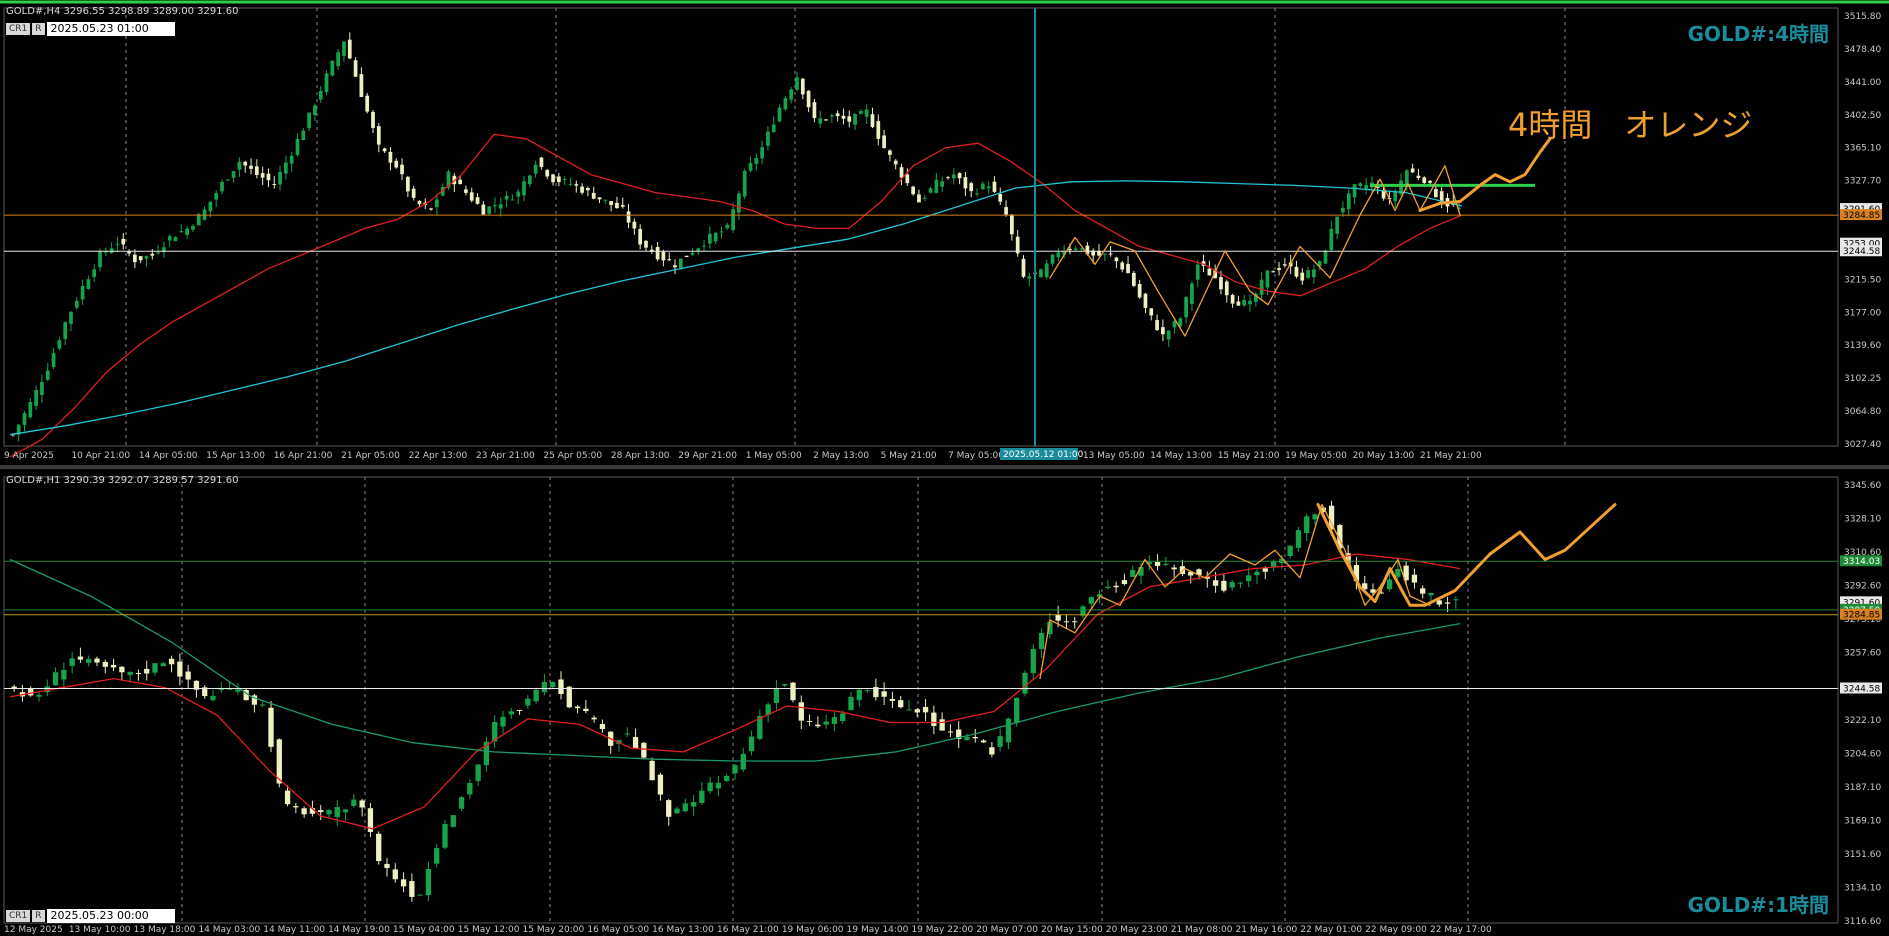 Image resolution: width=1889 pixels, height=936 pixels. What do you see at coordinates (1007, 930) in the screenshot?
I see `time-axis-label: 20 May 07:00` at bounding box center [1007, 930].